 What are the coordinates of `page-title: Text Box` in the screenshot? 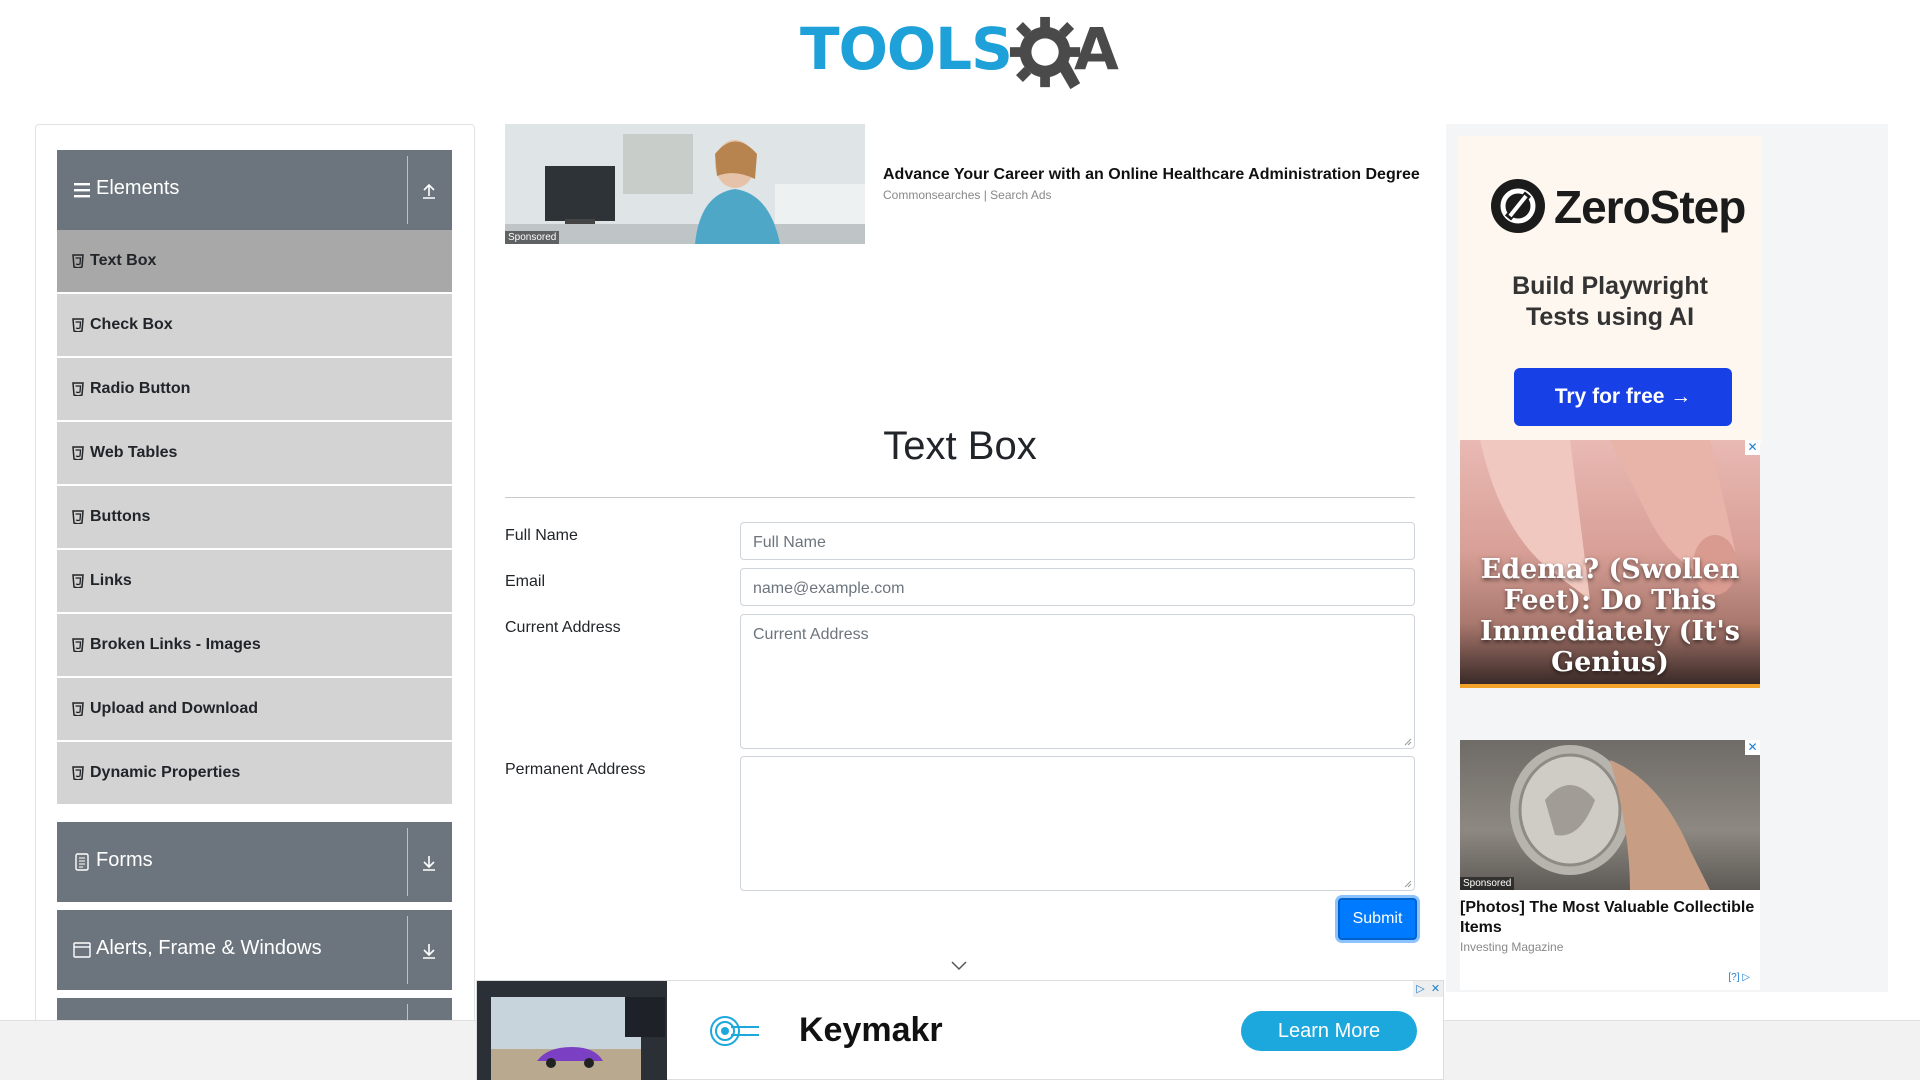 It's located at (960, 446).